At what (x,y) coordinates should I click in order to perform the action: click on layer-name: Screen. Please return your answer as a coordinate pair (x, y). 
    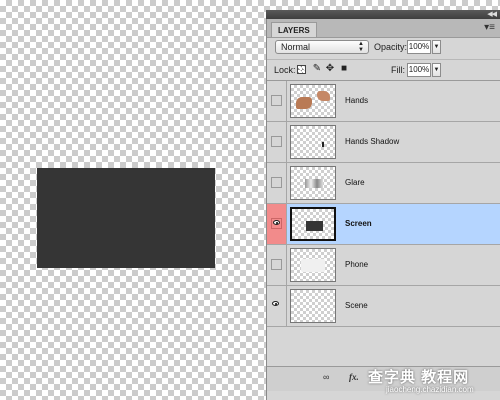
    Looking at the image, I should click on (358, 223).